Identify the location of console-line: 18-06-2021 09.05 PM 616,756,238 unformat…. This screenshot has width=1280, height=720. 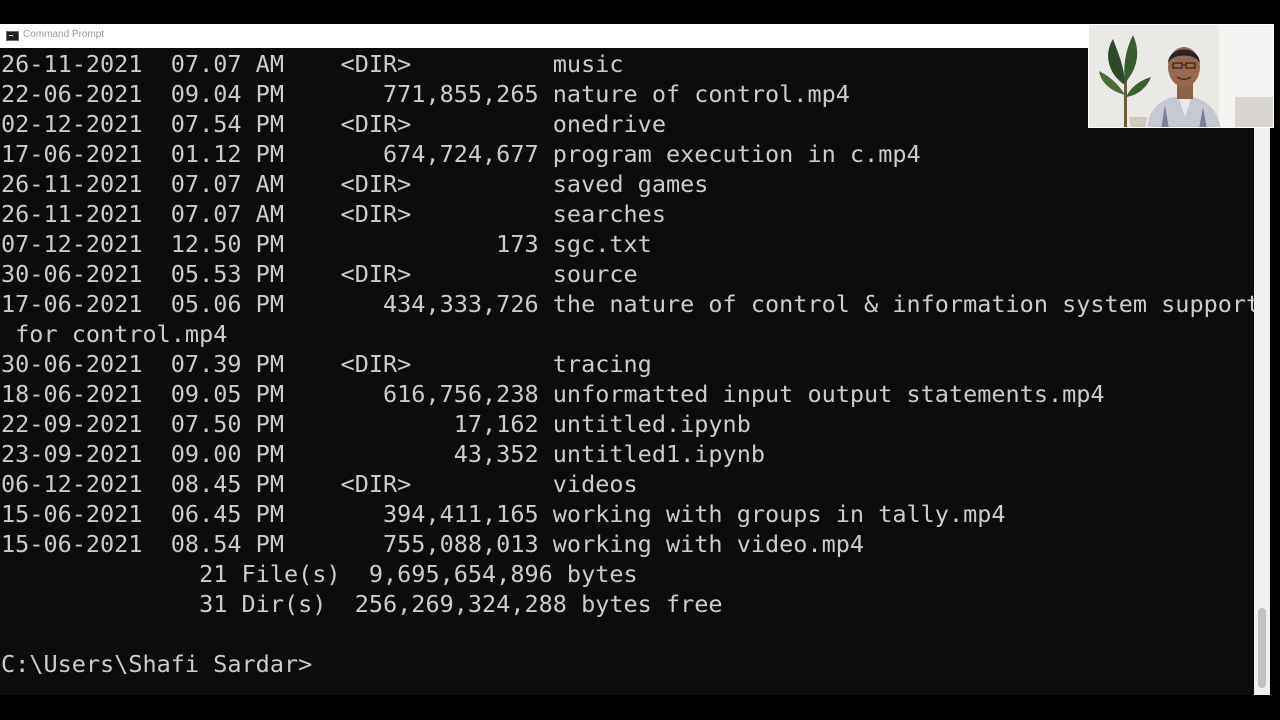
(553, 394).